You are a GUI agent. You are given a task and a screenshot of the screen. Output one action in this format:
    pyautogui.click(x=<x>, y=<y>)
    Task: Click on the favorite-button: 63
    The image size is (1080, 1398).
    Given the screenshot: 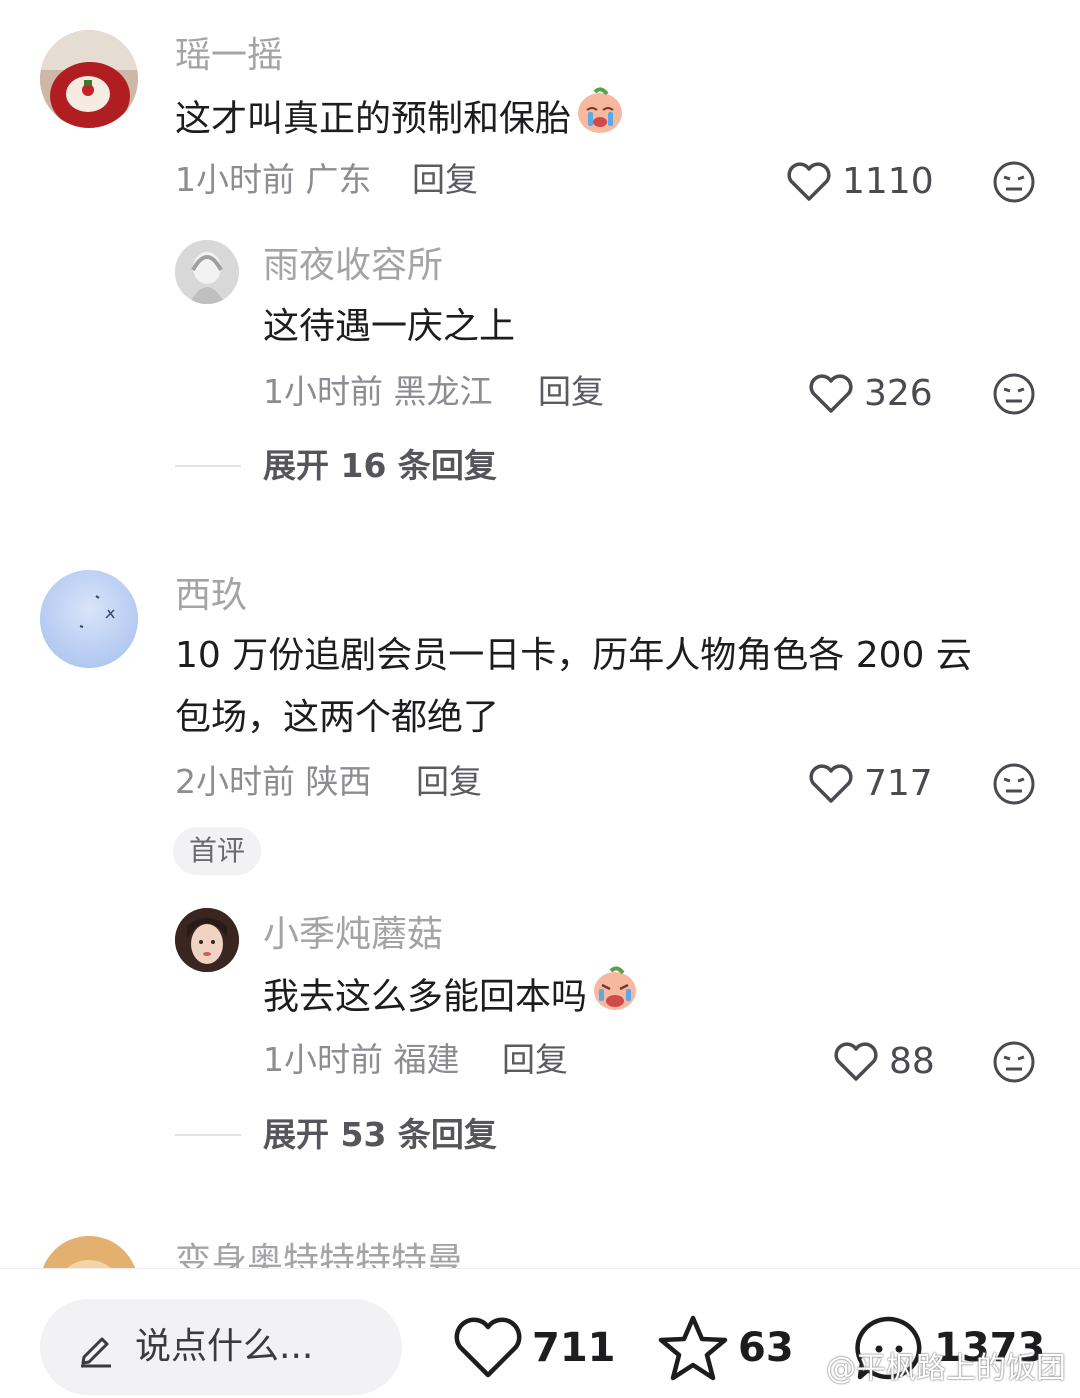 What is the action you would take?
    pyautogui.click(x=725, y=1348)
    